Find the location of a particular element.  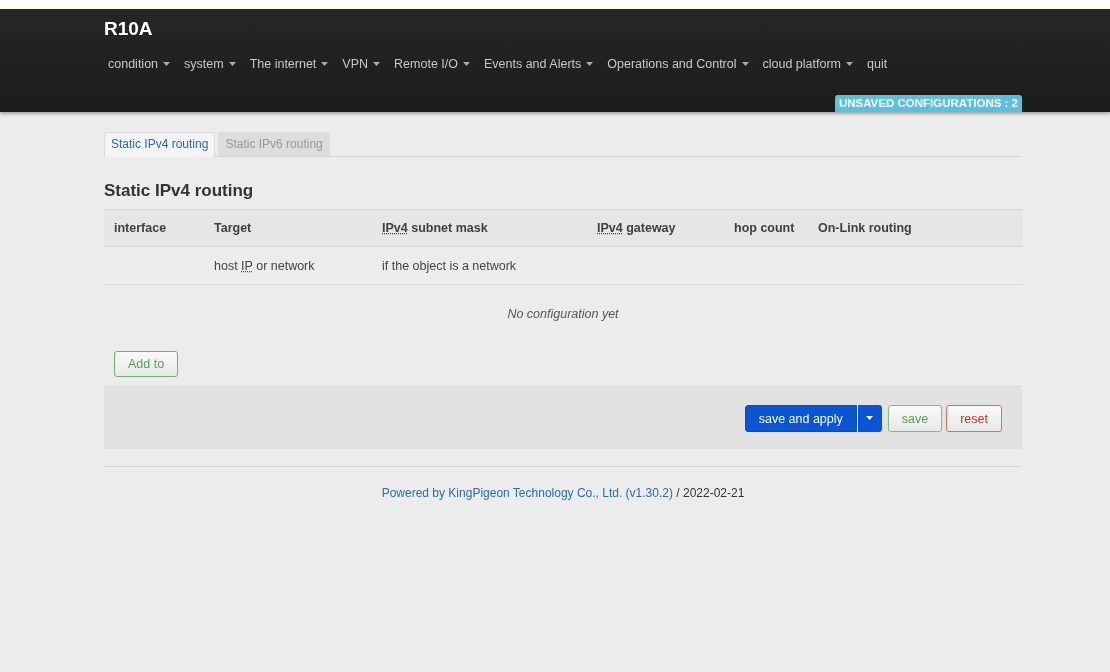

table-cell-text: host IP or network is located at coordinates (264, 266).